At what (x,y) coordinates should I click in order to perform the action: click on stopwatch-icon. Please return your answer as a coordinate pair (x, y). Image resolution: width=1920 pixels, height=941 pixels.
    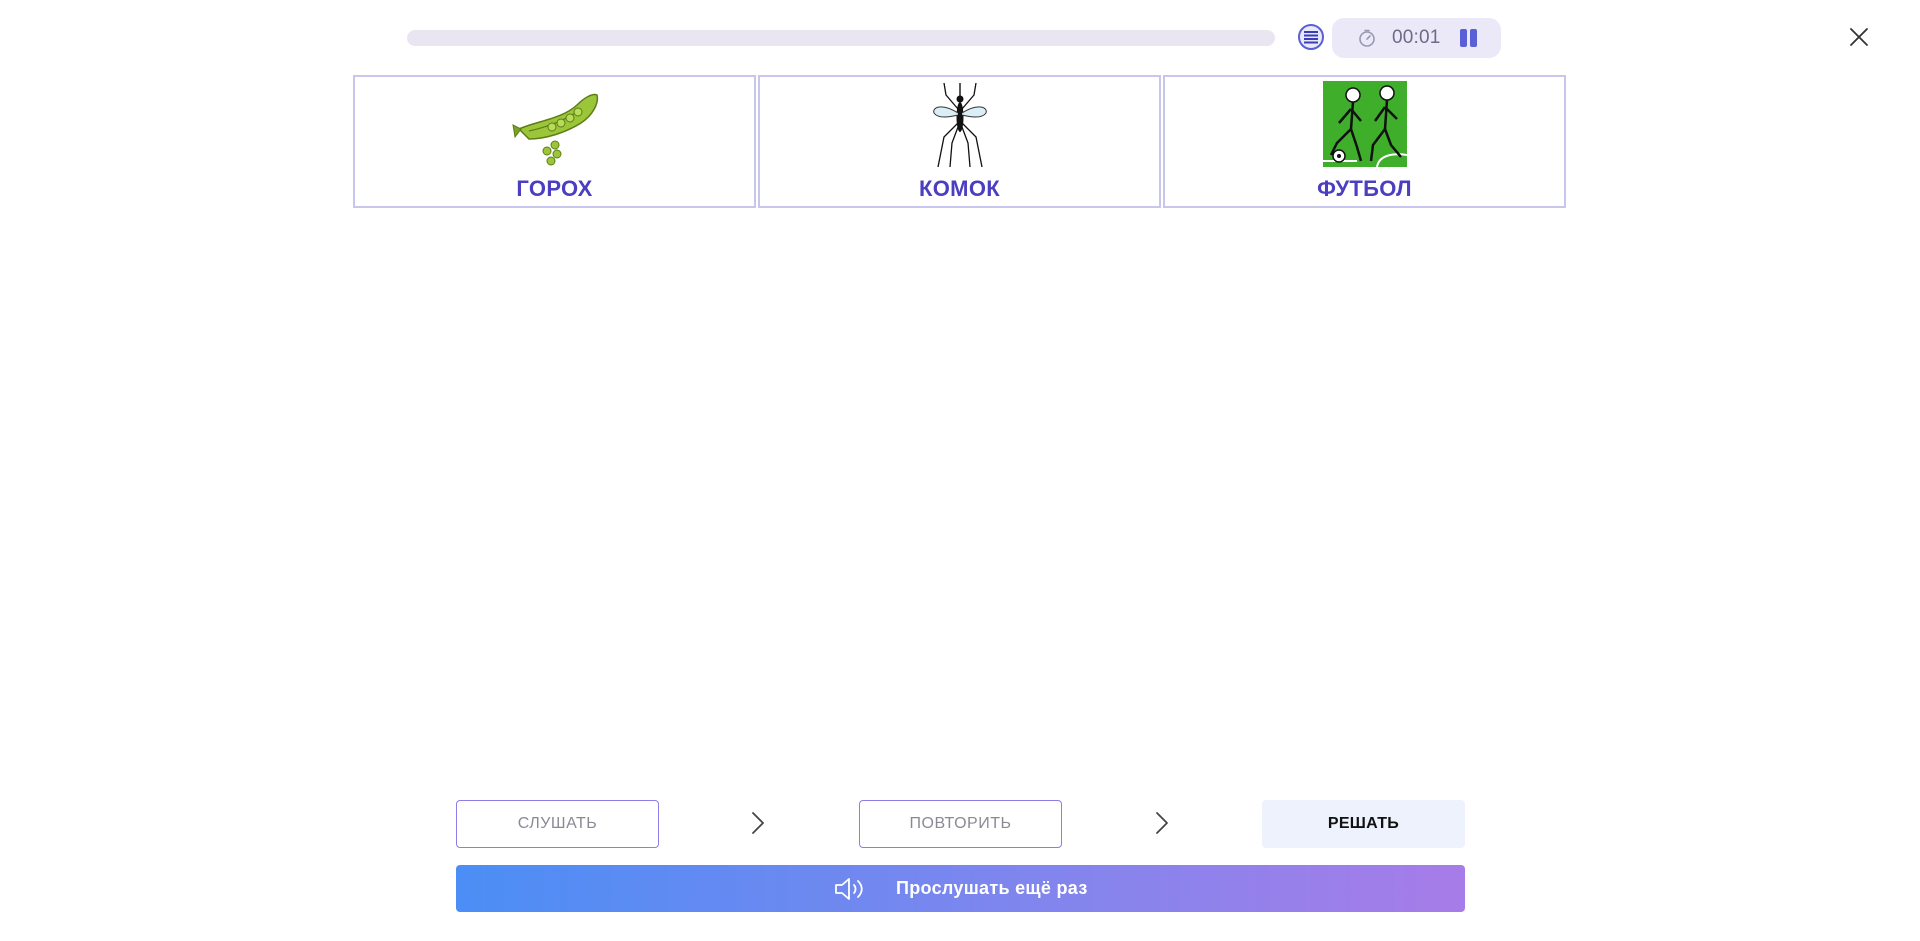
    Looking at the image, I should click on (1367, 38).